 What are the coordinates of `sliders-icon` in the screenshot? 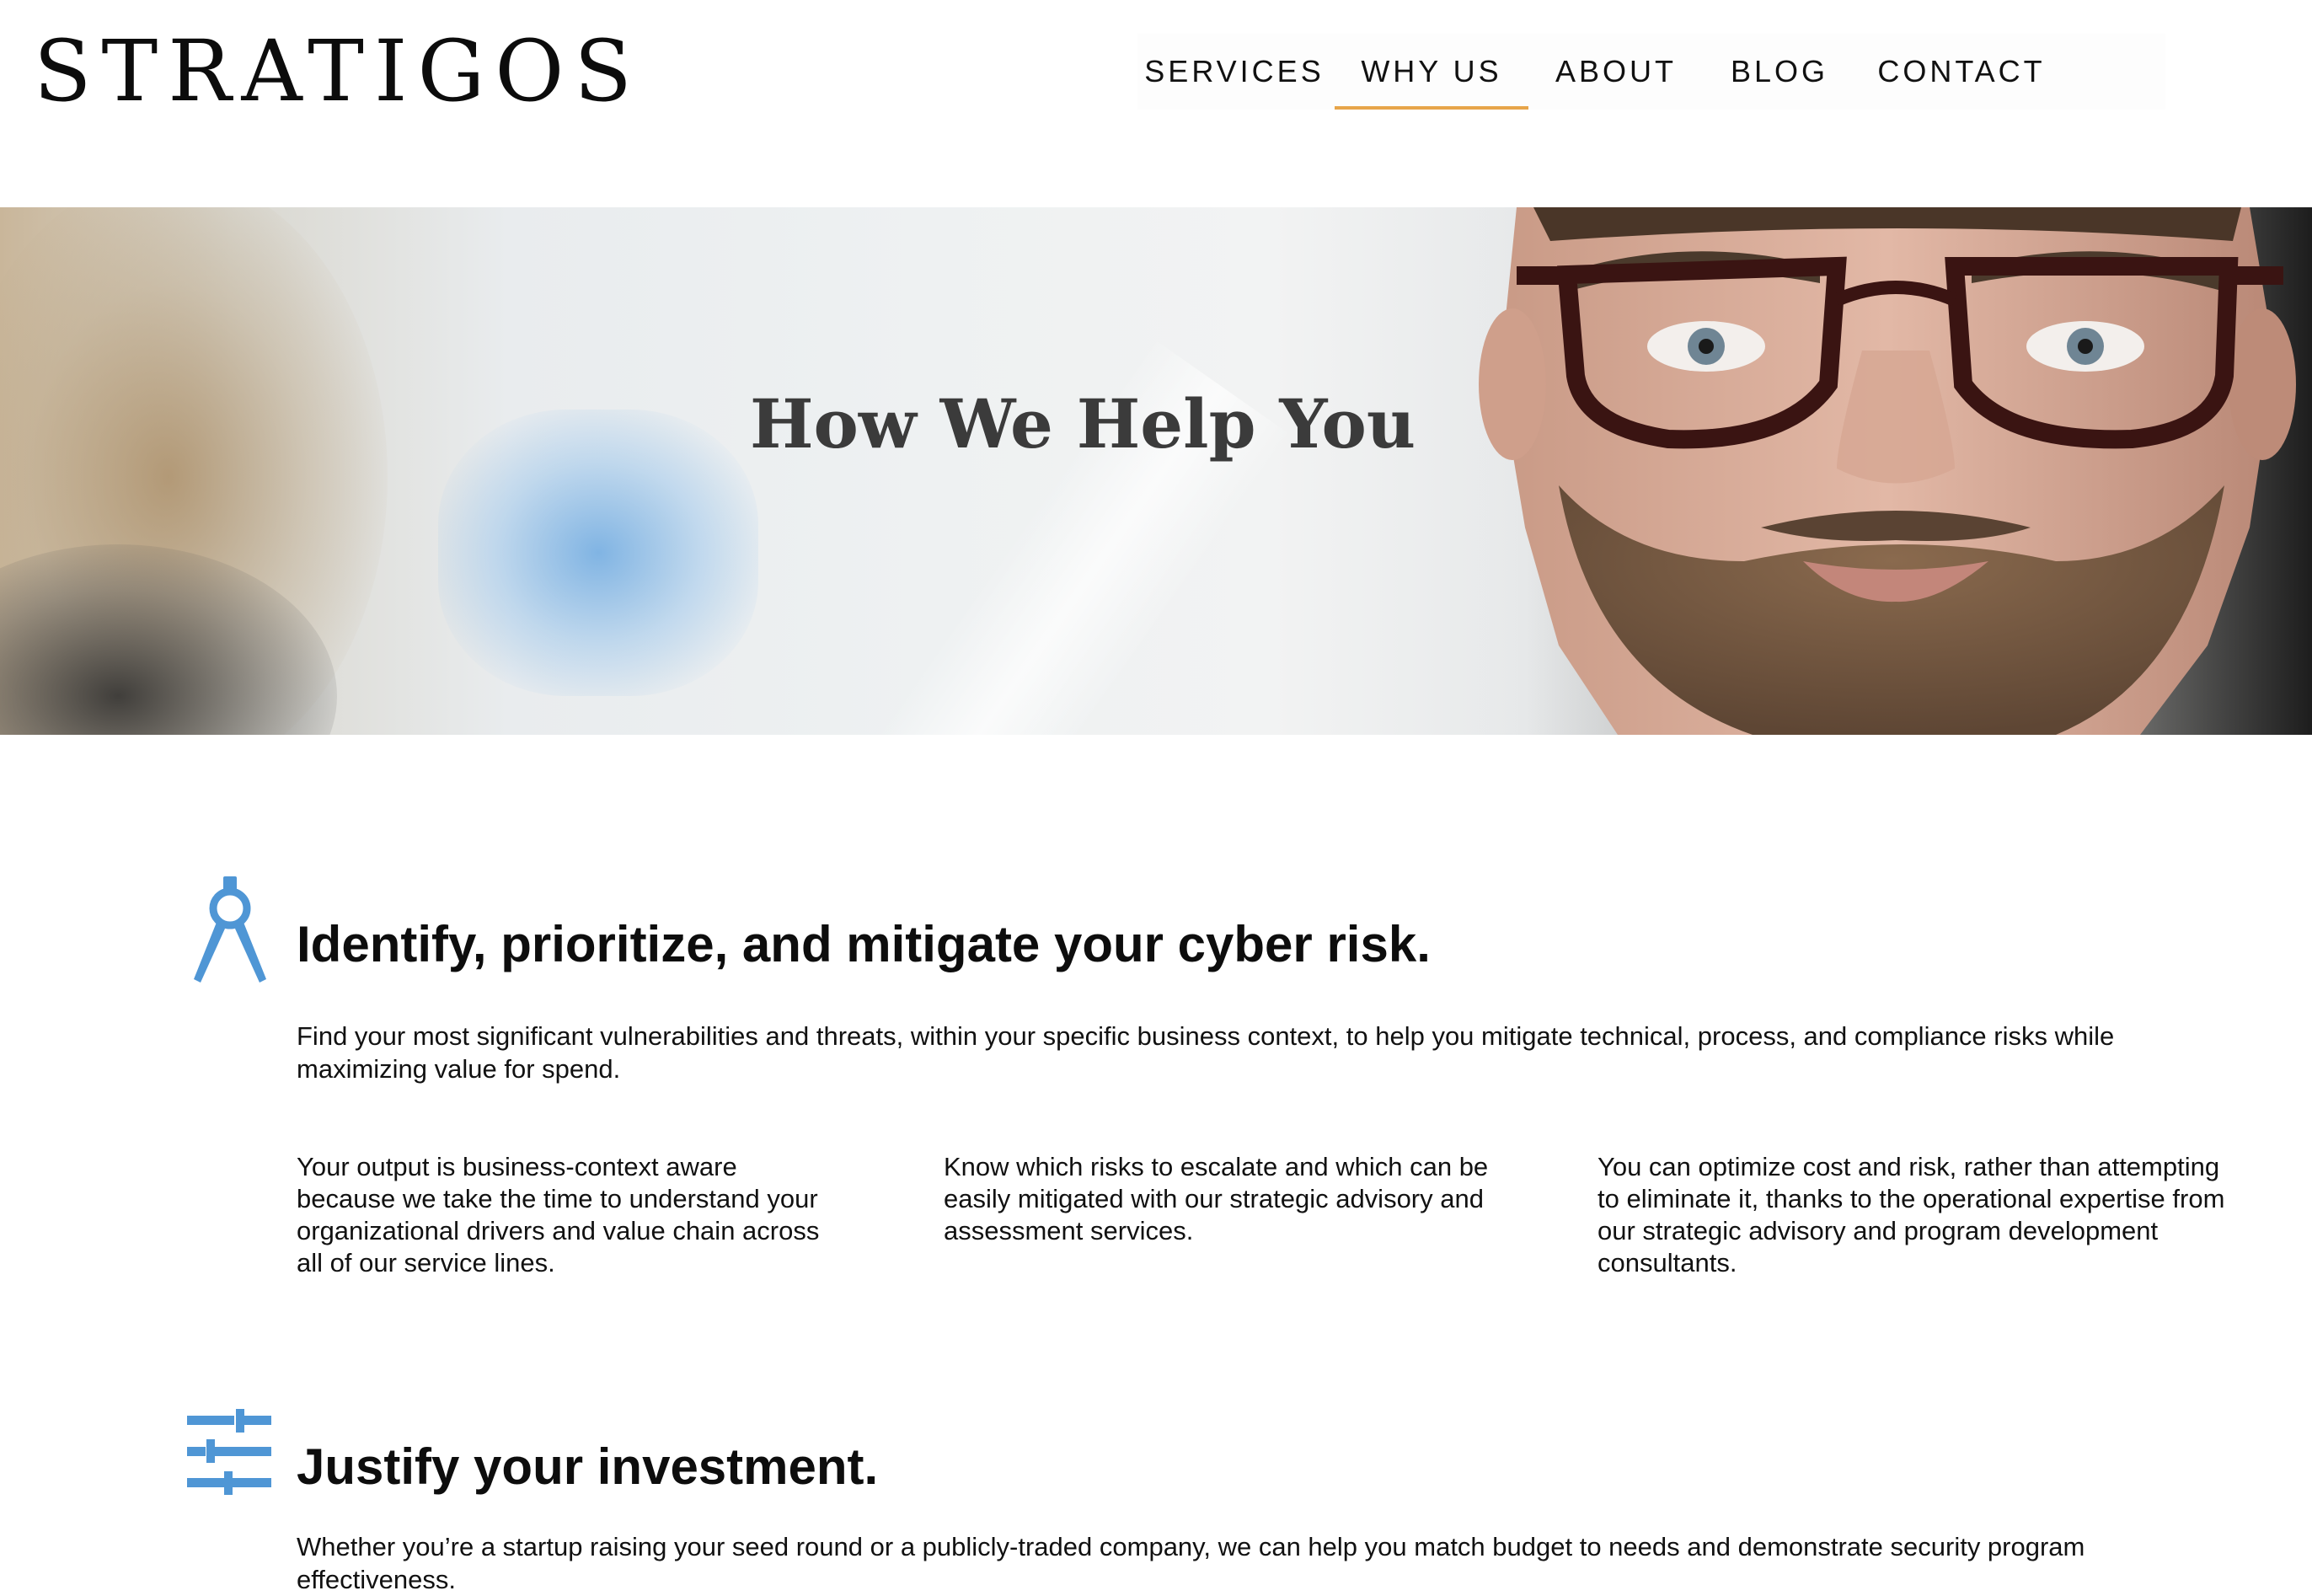 It's located at (229, 1452).